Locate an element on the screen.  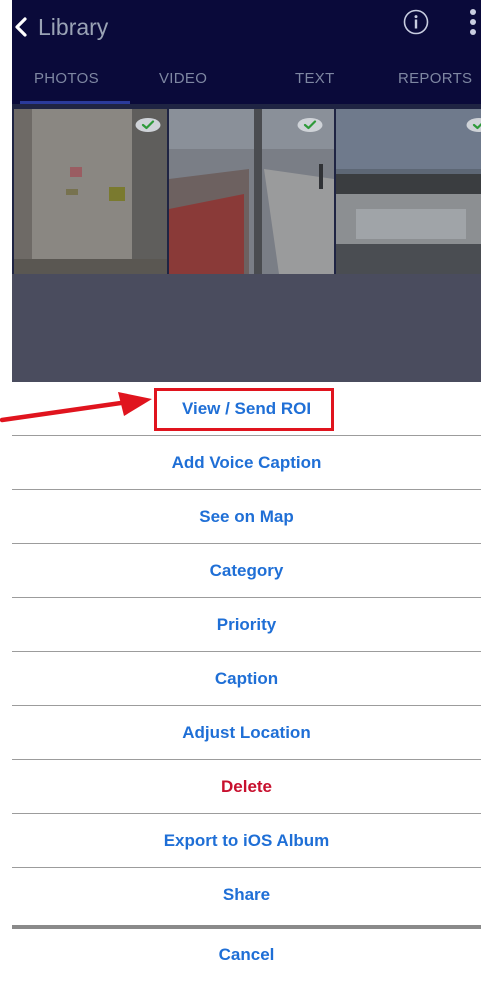
share-button: Share is located at coordinates (246, 895).